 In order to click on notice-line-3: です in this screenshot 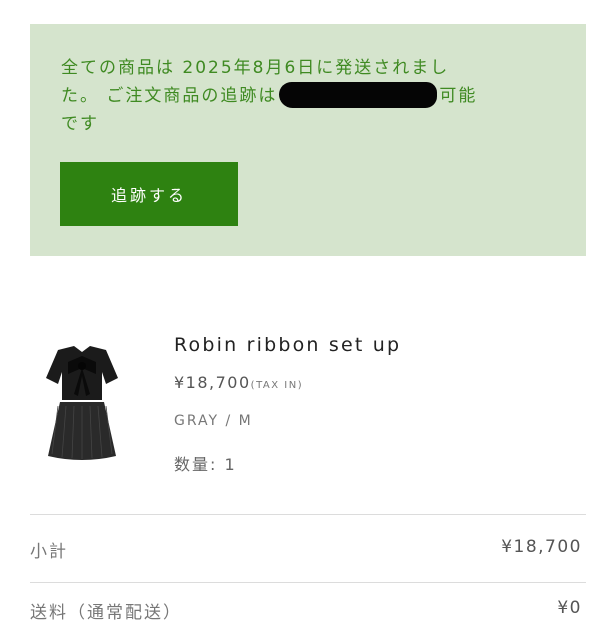, I will do `click(80, 124)`.